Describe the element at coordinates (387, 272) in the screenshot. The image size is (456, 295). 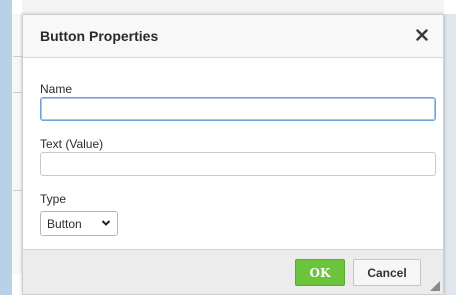
I see `cancel-button: Cancel` at that location.